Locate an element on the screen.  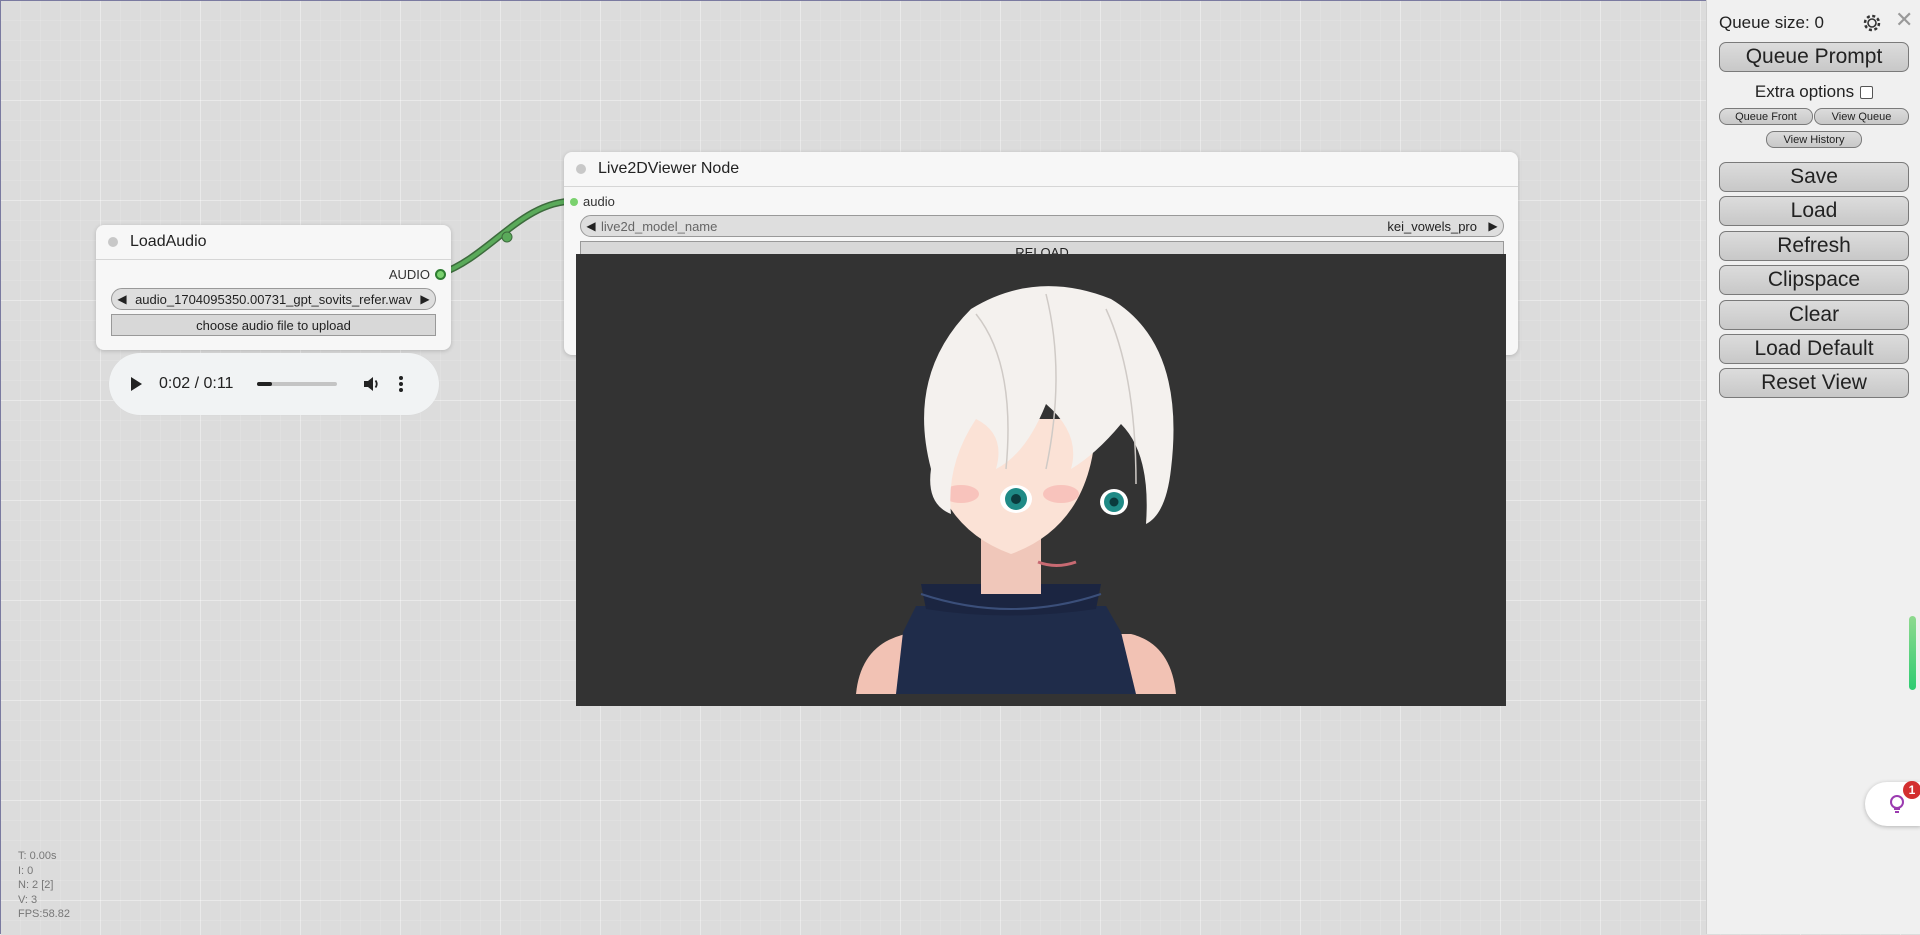
extra-options-checkbox is located at coordinates (1867, 92).